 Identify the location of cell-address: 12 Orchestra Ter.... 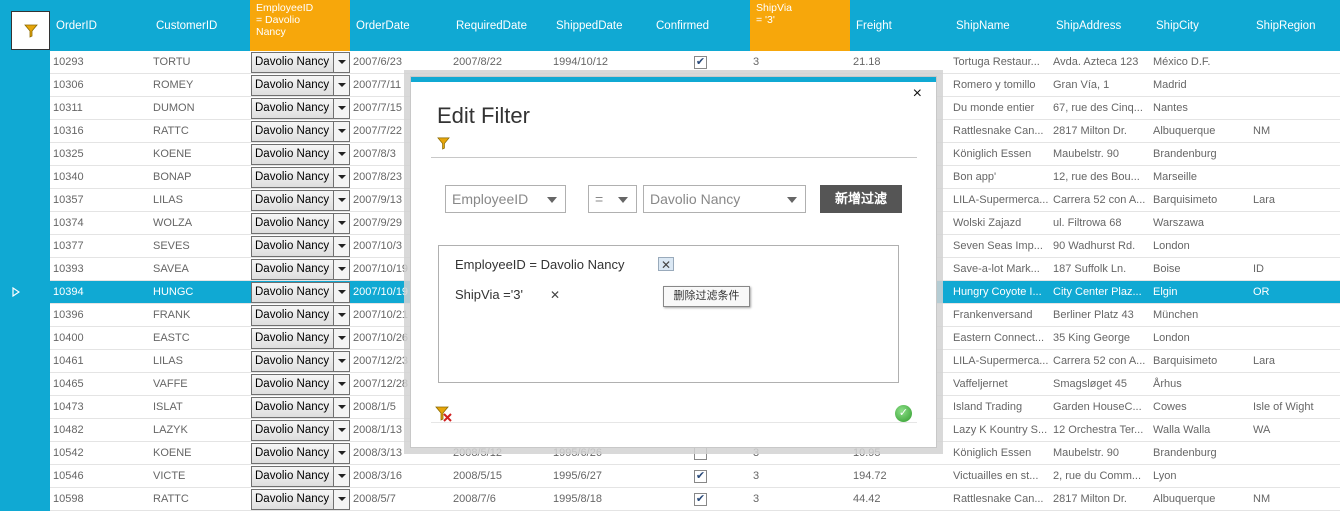
(1098, 430).